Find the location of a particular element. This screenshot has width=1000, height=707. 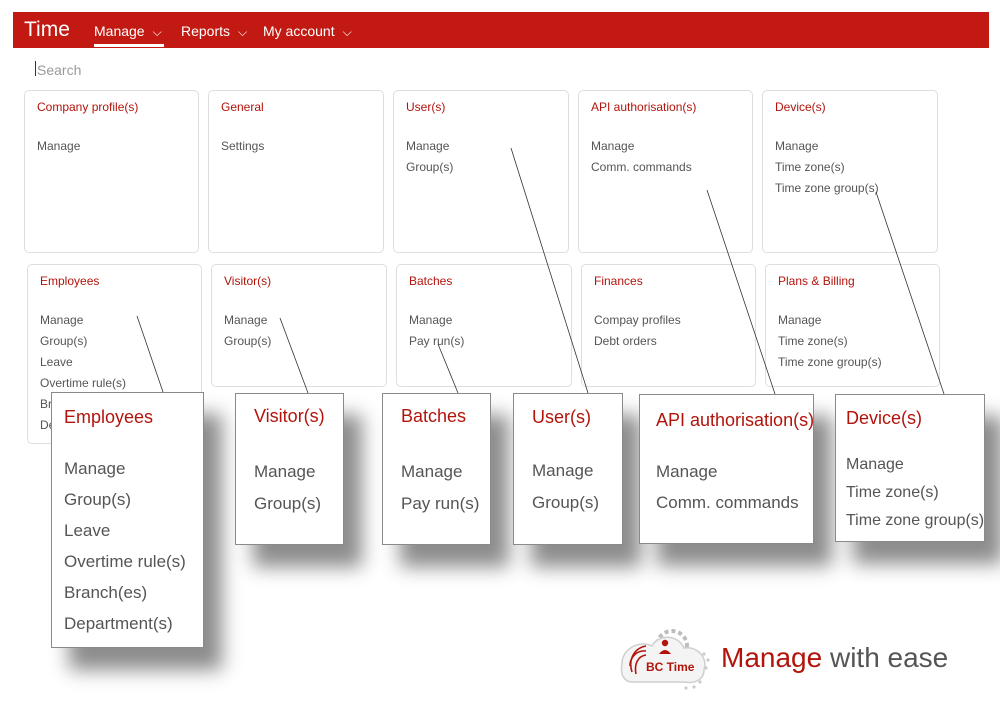

zoom-link-overtime-rules: Overtime rule(s) is located at coordinates (125, 562).